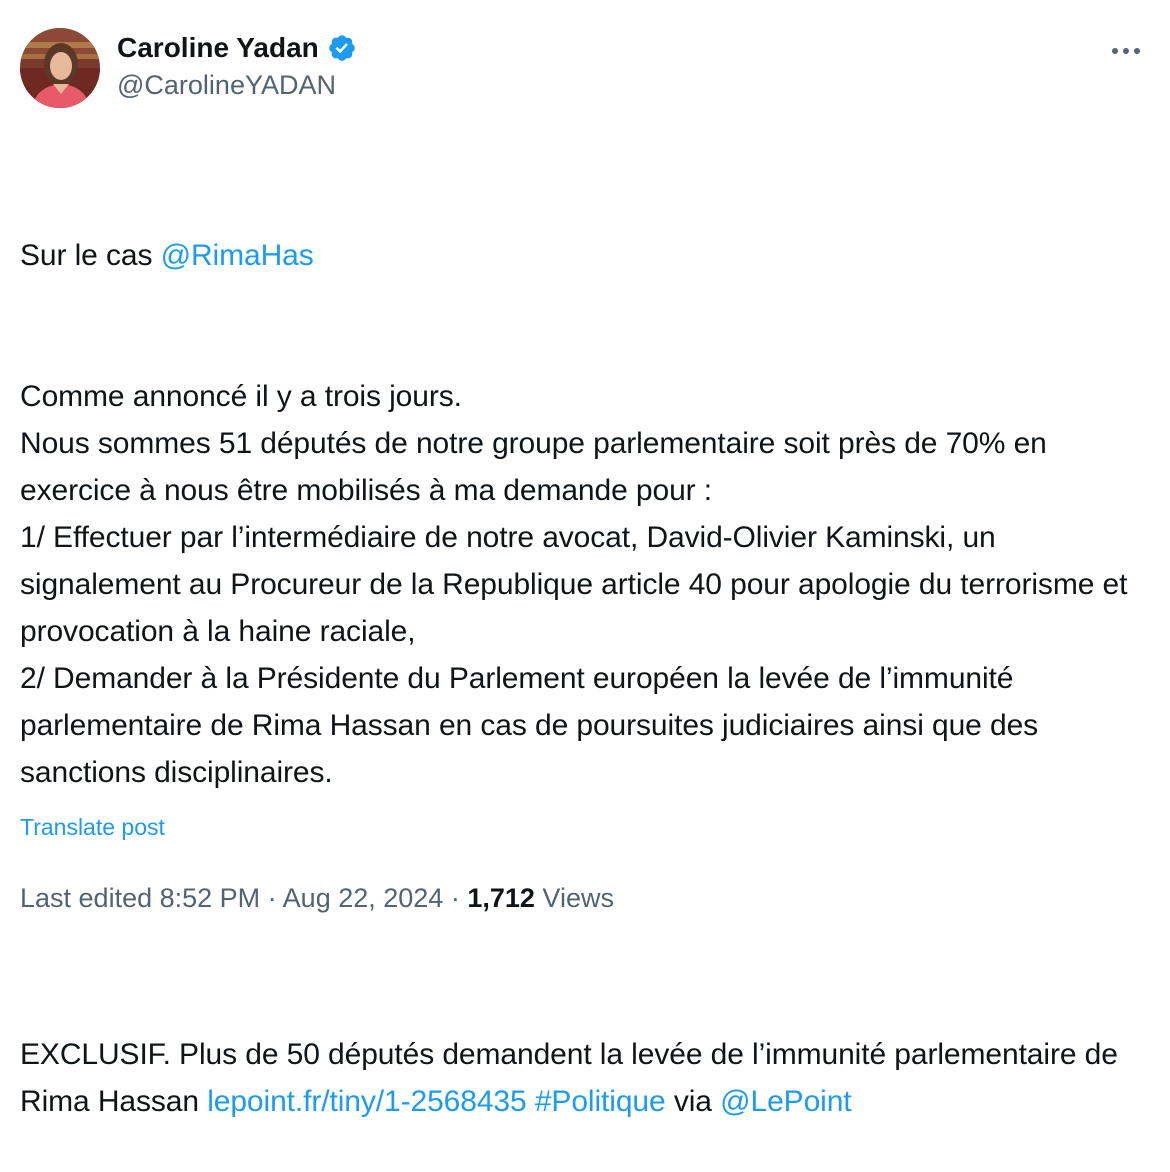  What do you see at coordinates (237, 255) in the screenshot?
I see `mention-rimahas: @RimaHas` at bounding box center [237, 255].